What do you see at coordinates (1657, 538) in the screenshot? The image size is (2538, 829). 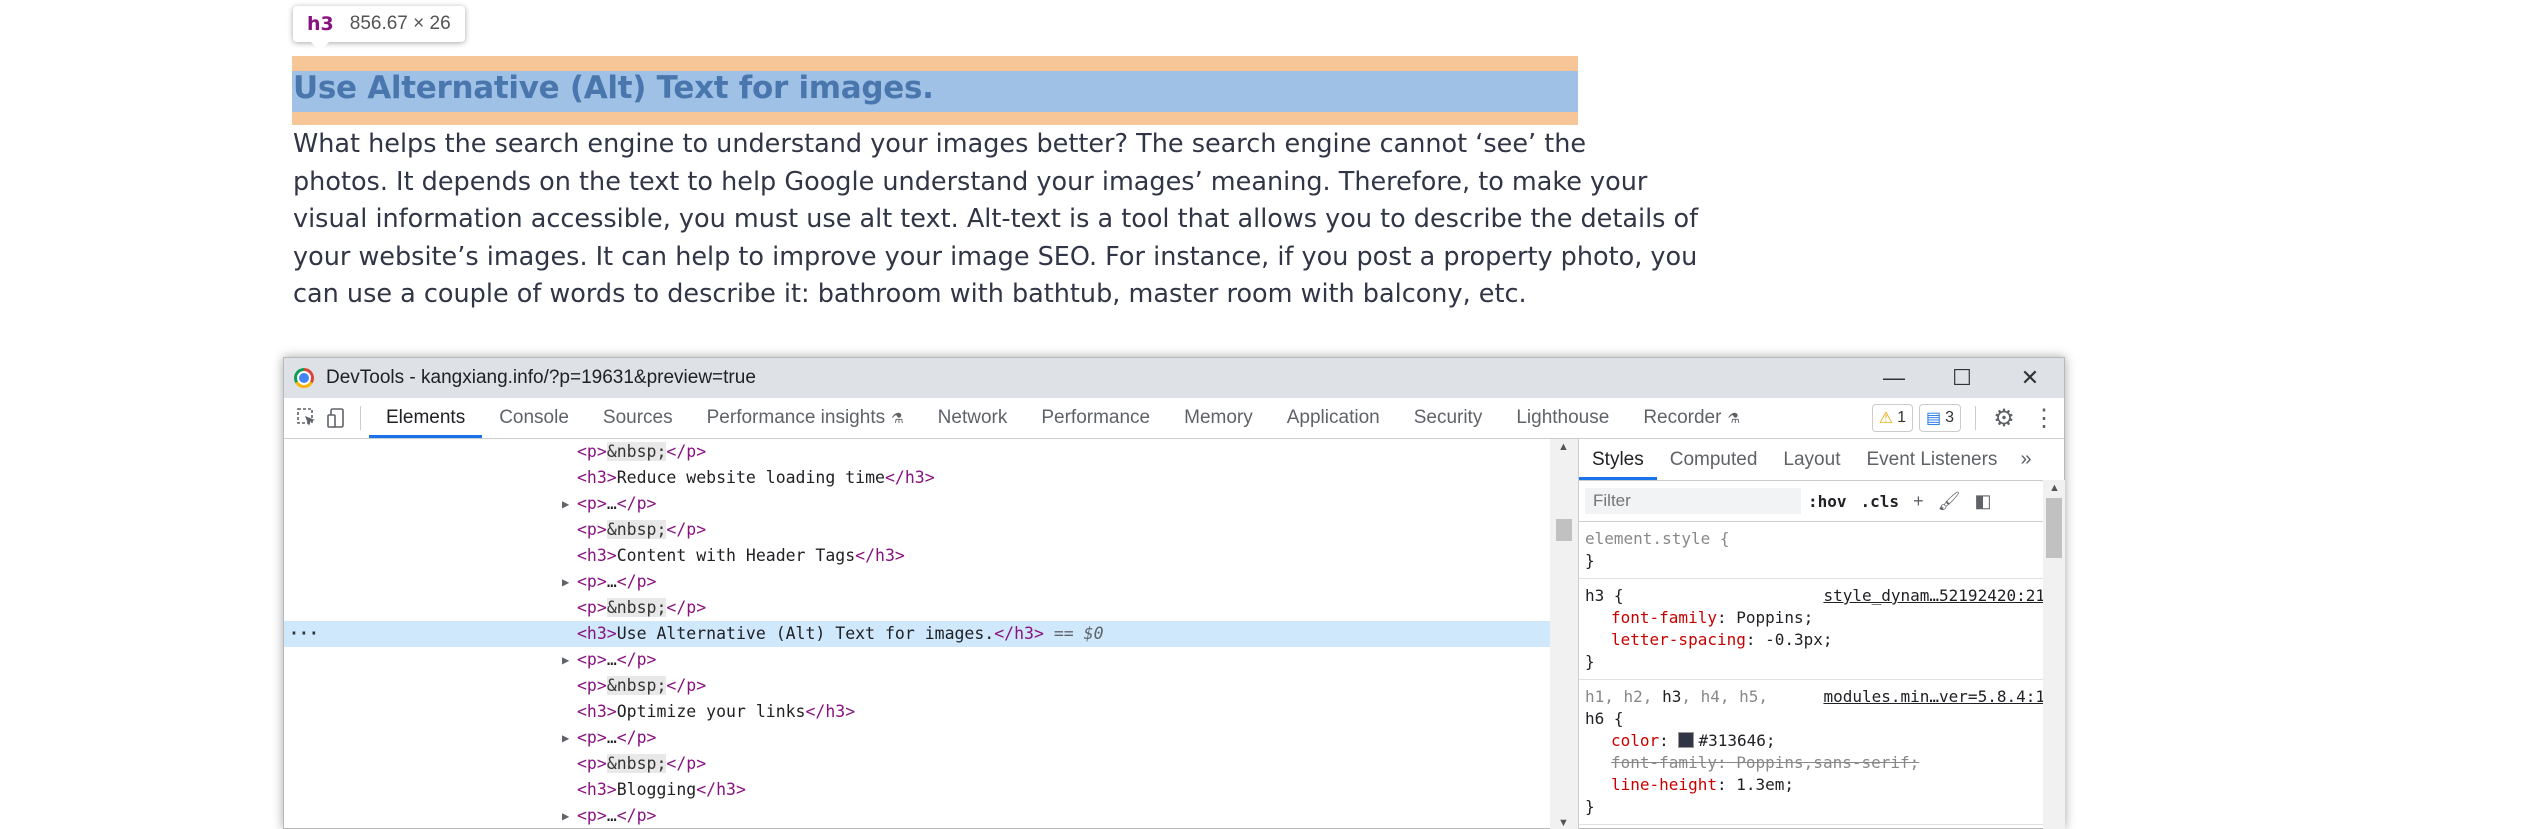 I see `rule-selector: element.style {` at bounding box center [1657, 538].